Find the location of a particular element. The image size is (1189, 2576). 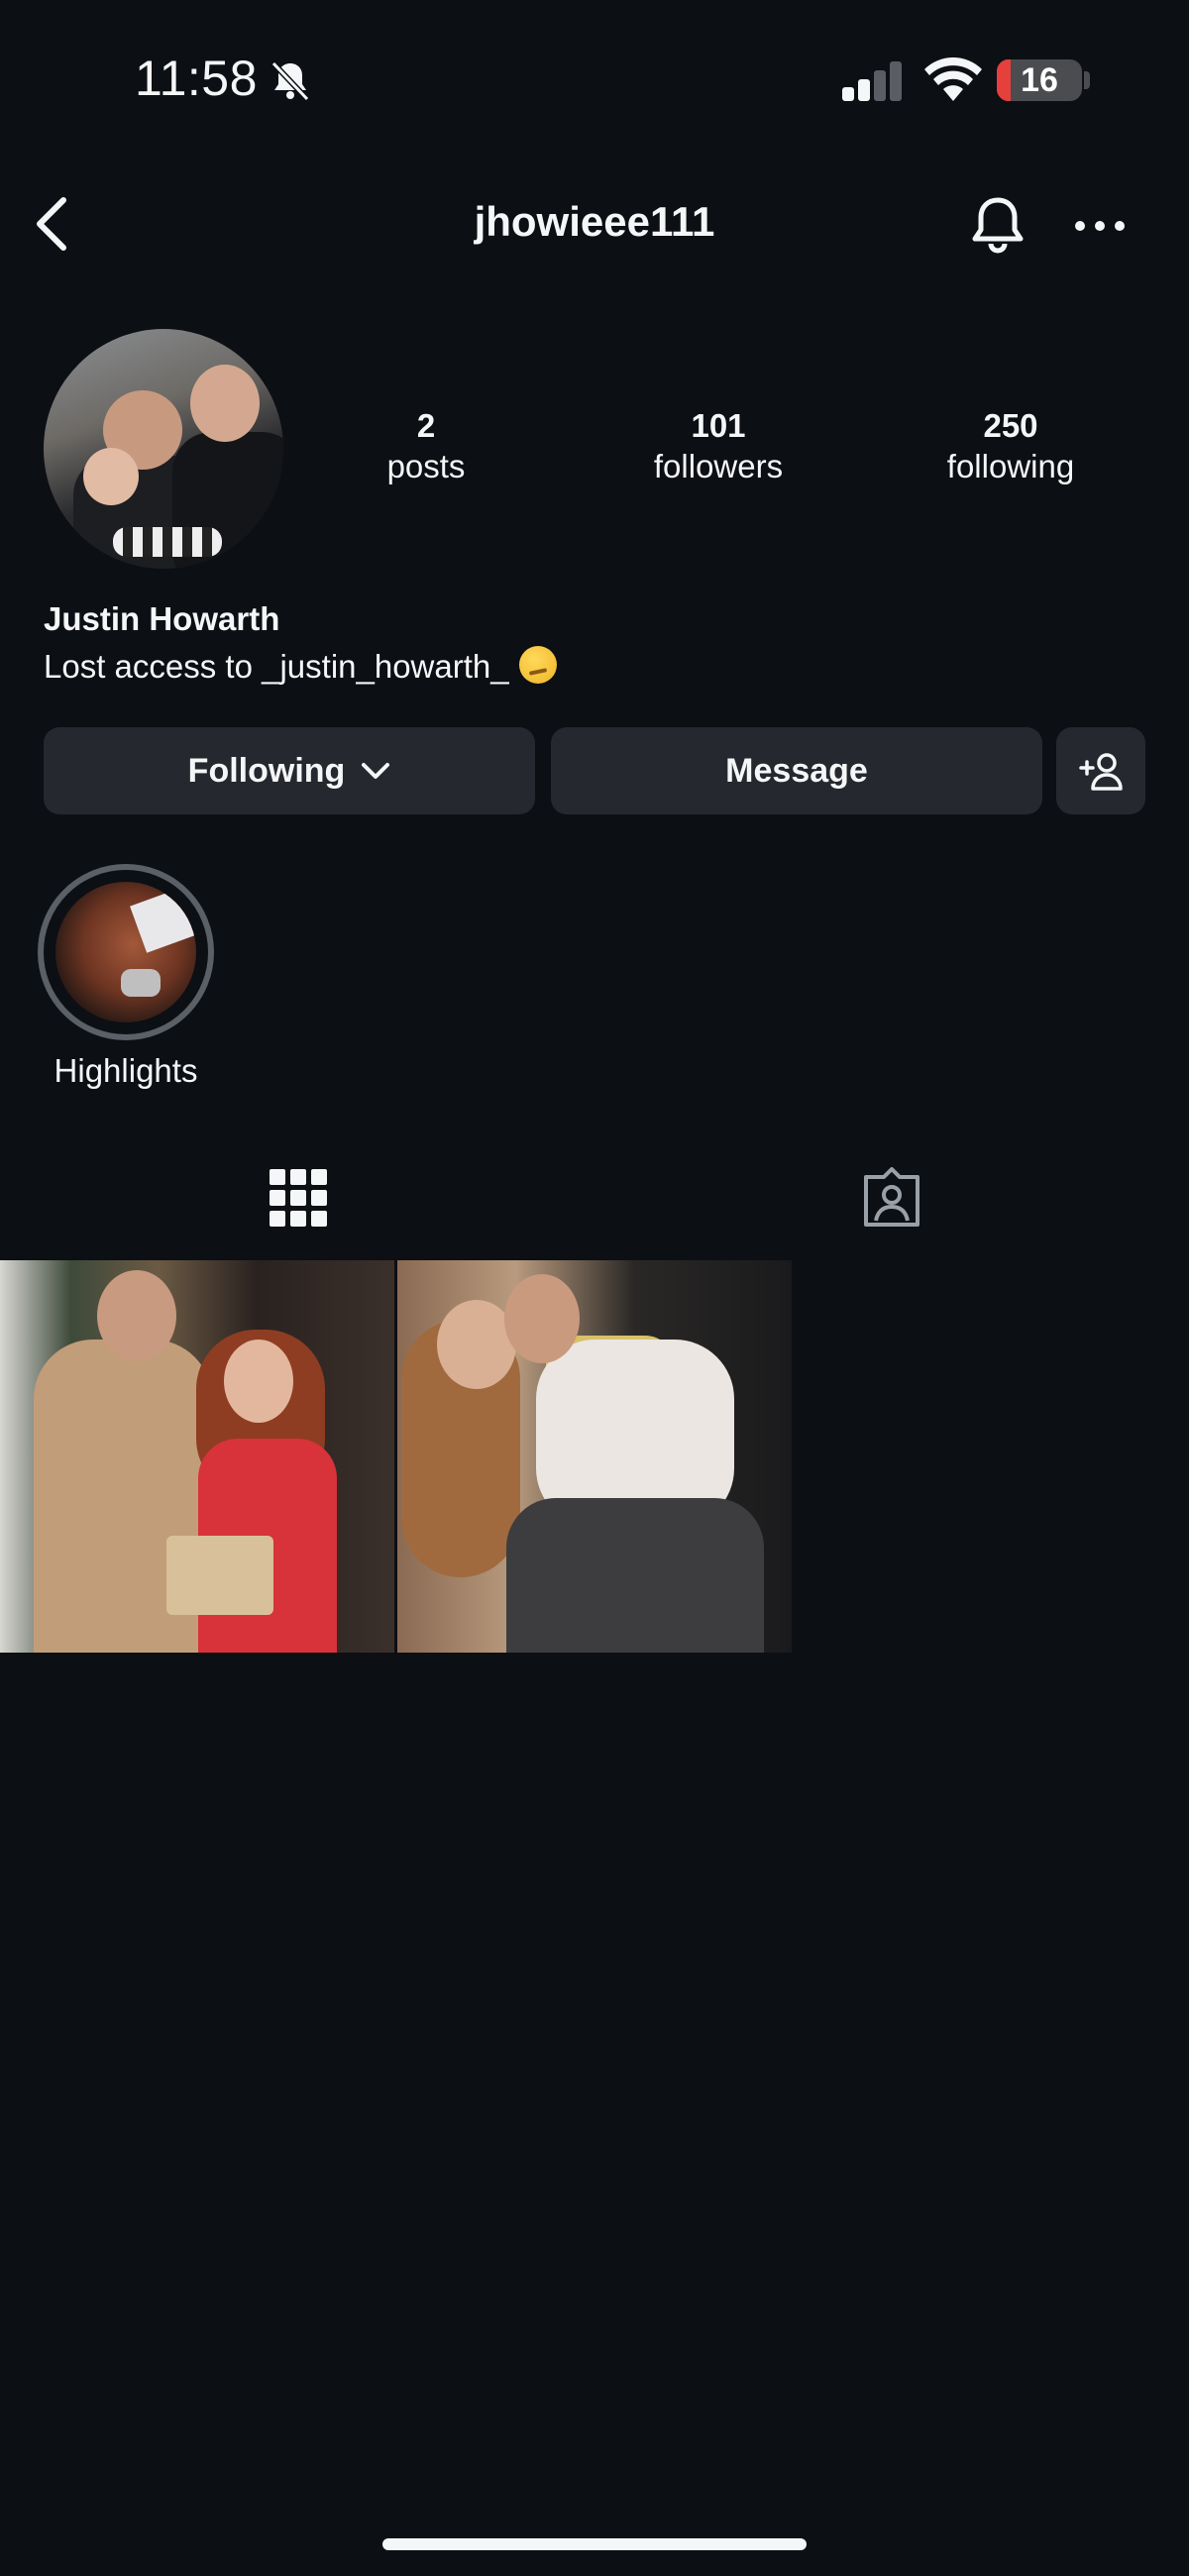

home-indicator is located at coordinates (594, 2544).